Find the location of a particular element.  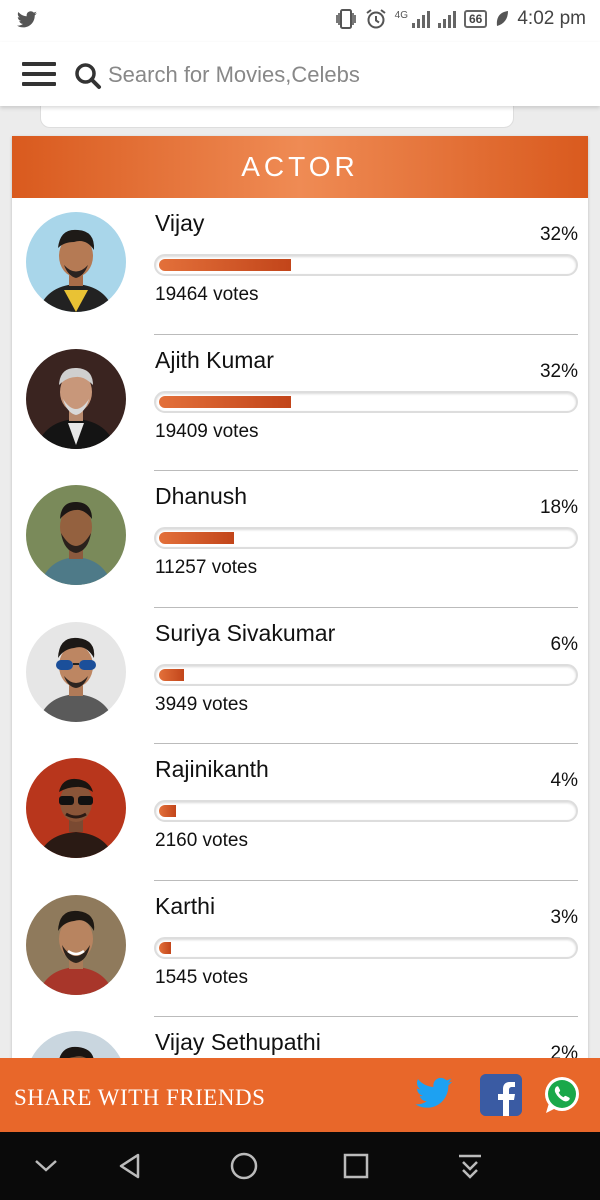

whatsapp-icon is located at coordinates (562, 1095).